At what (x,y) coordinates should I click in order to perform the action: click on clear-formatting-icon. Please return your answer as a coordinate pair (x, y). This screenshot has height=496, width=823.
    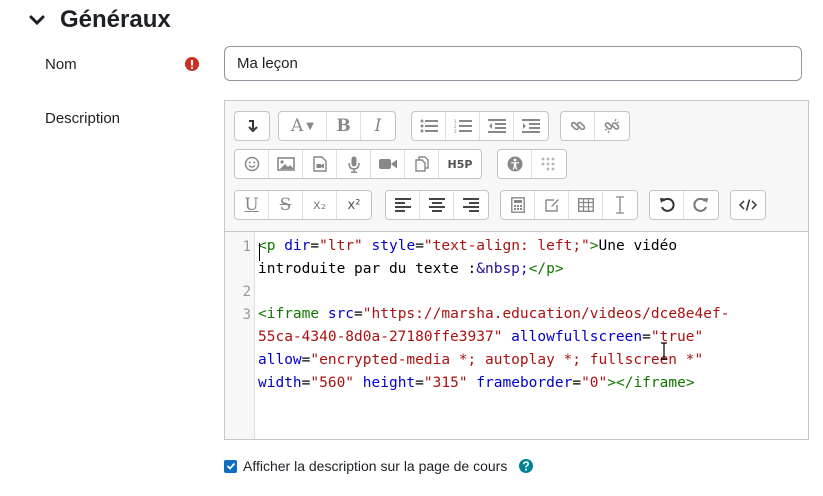
    Looking at the image, I should click on (620, 205).